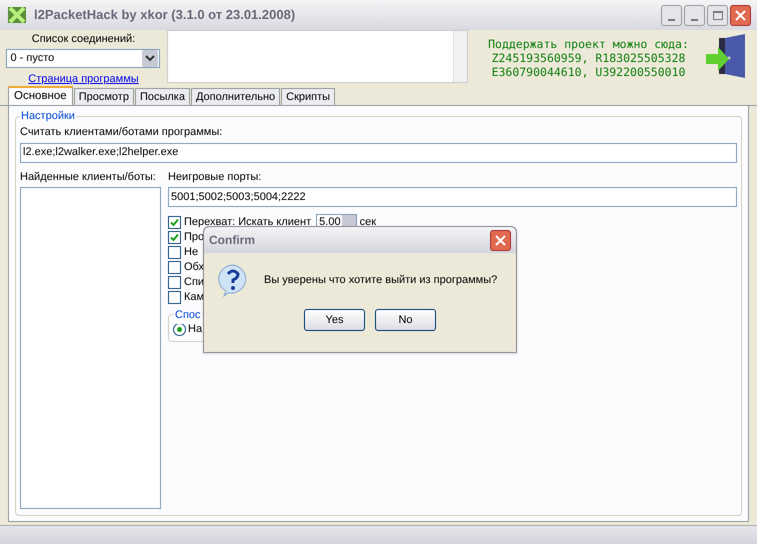 The height and width of the screenshot is (544, 757). What do you see at coordinates (235, 96) in the screenshot?
I see `tab: Дополнительно` at bounding box center [235, 96].